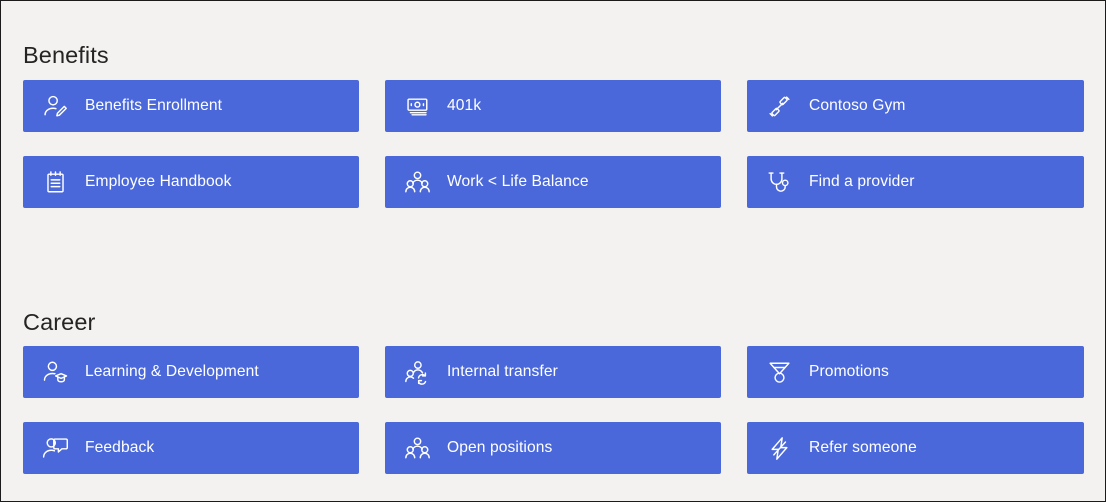 Image resolution: width=1106 pixels, height=502 pixels. Describe the element at coordinates (120, 447) in the screenshot. I see `tile-label: Feedback` at that location.